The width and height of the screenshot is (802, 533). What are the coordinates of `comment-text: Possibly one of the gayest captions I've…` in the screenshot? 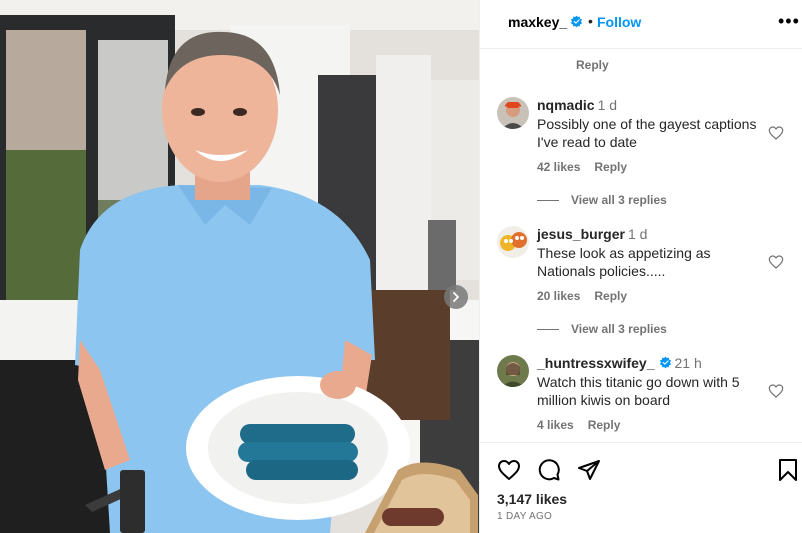 It's located at (647, 133).